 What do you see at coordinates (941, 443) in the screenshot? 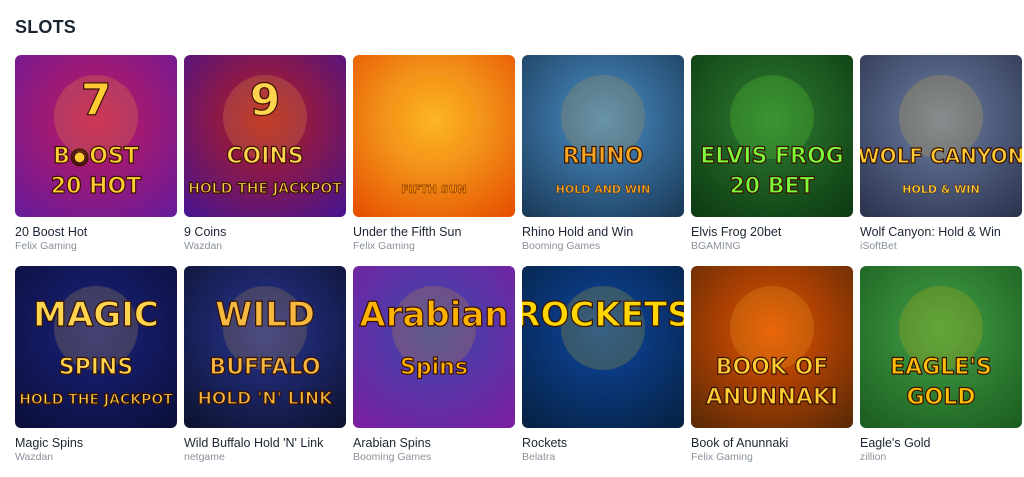
I see `game-name: Eagle's Gold` at bounding box center [941, 443].